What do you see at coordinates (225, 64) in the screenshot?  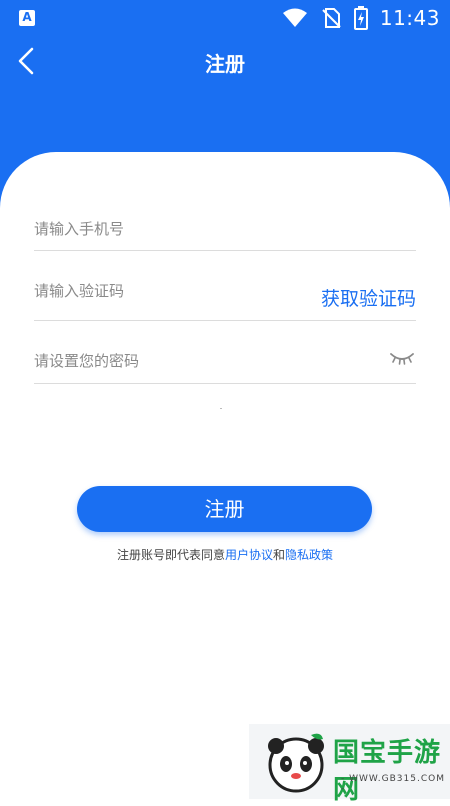 I see `page-title: 注册` at bounding box center [225, 64].